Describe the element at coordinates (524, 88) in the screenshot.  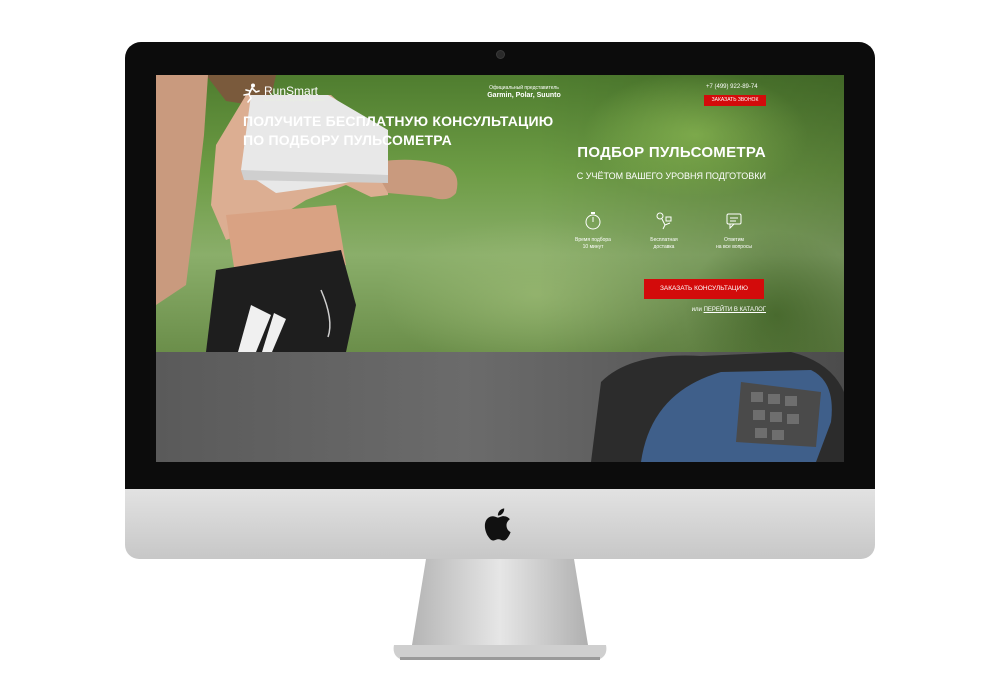
I see `rep-label: Официальный представитель` at that location.